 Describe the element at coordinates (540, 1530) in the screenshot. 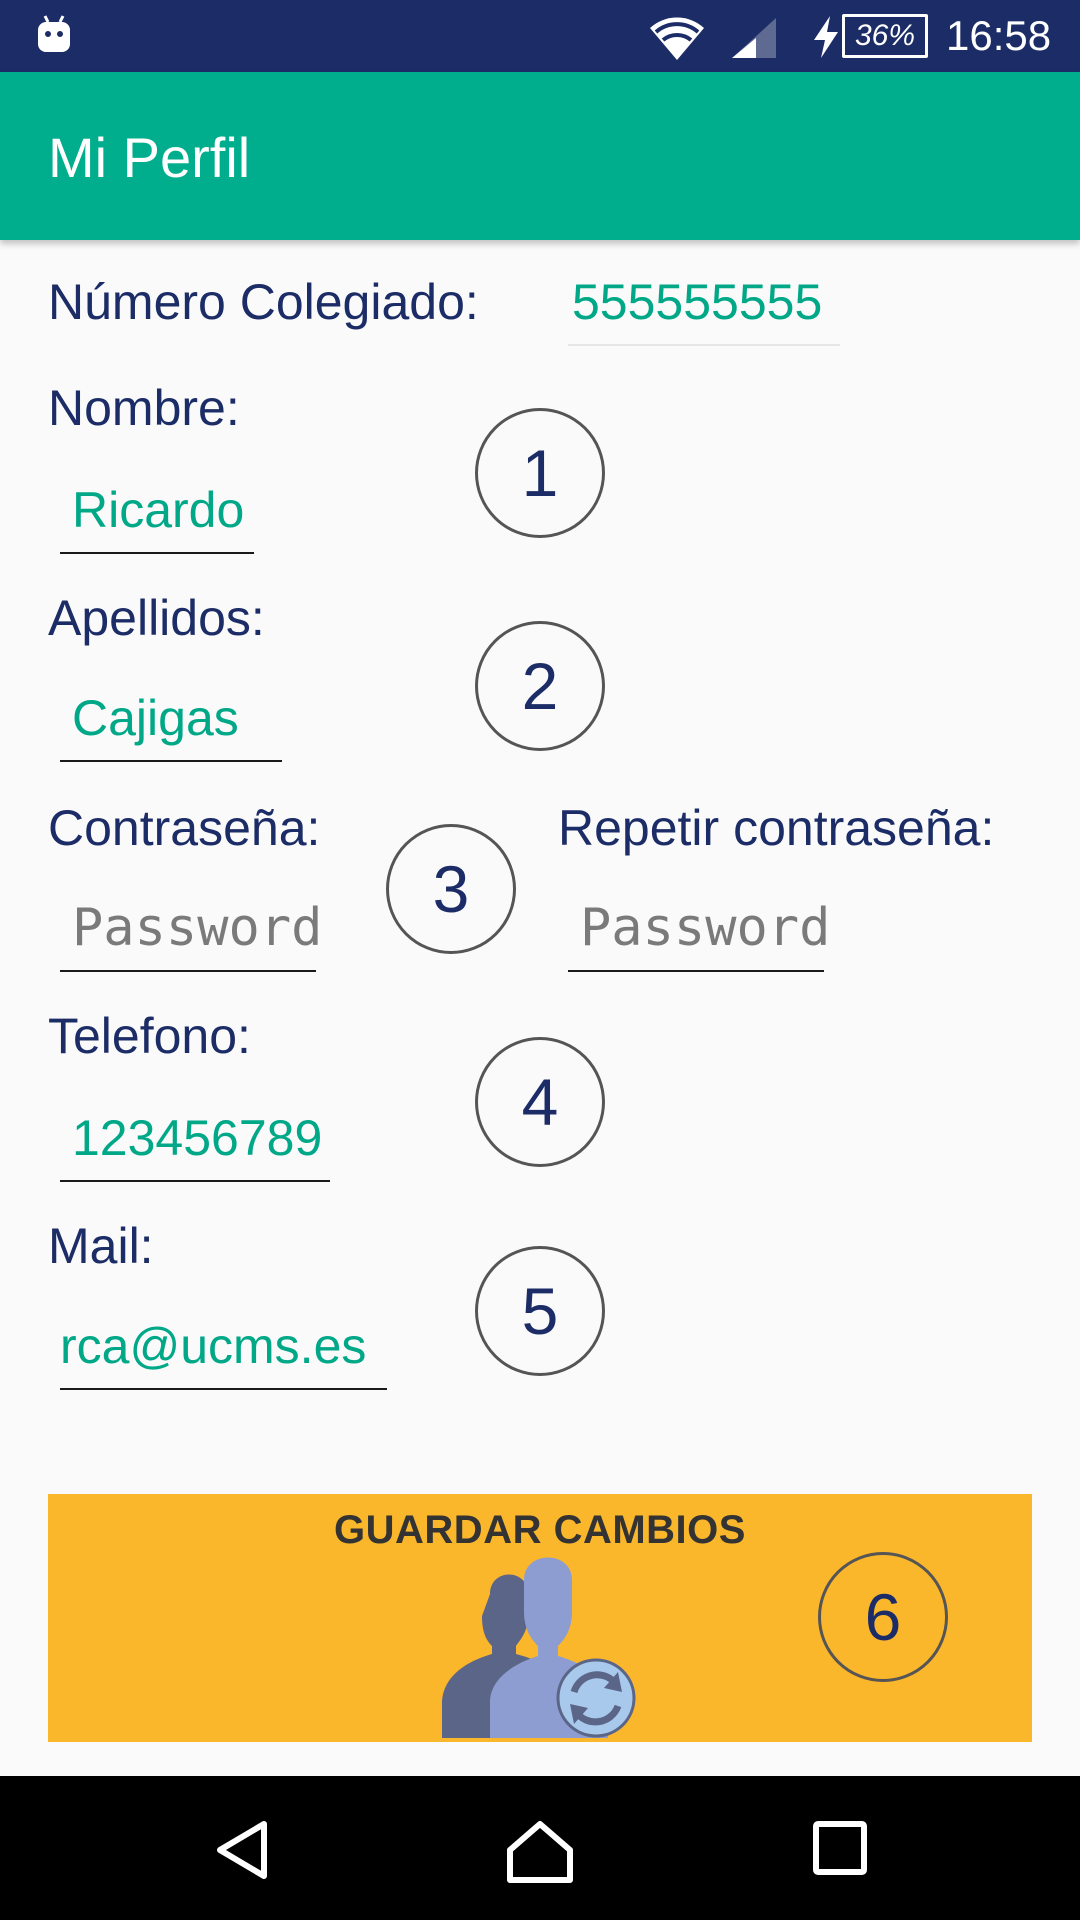

I see `save-changes-label: GUARDAR CAMBIOS` at that location.